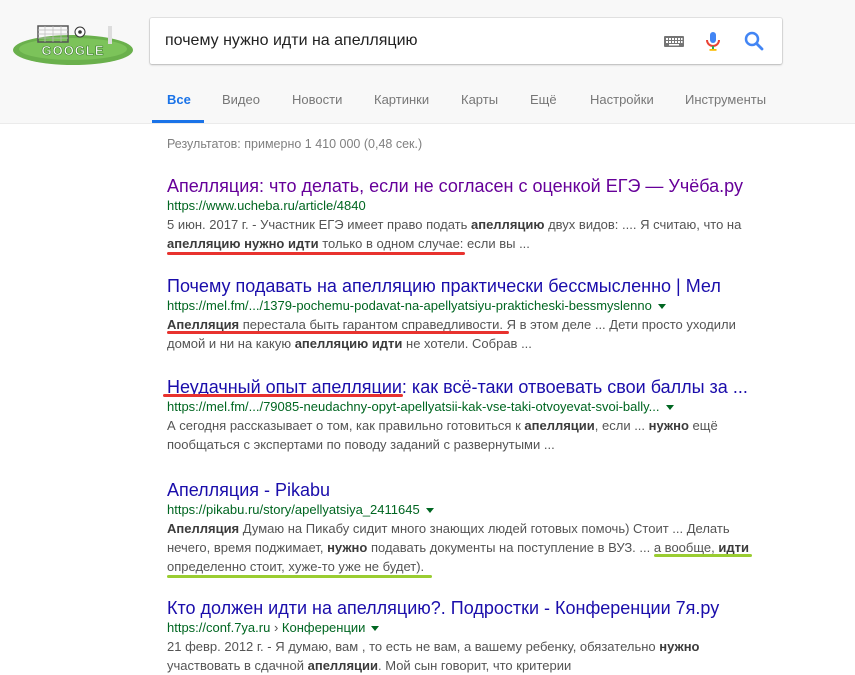  What do you see at coordinates (241, 99) in the screenshot?
I see `tab-video: Видео` at bounding box center [241, 99].